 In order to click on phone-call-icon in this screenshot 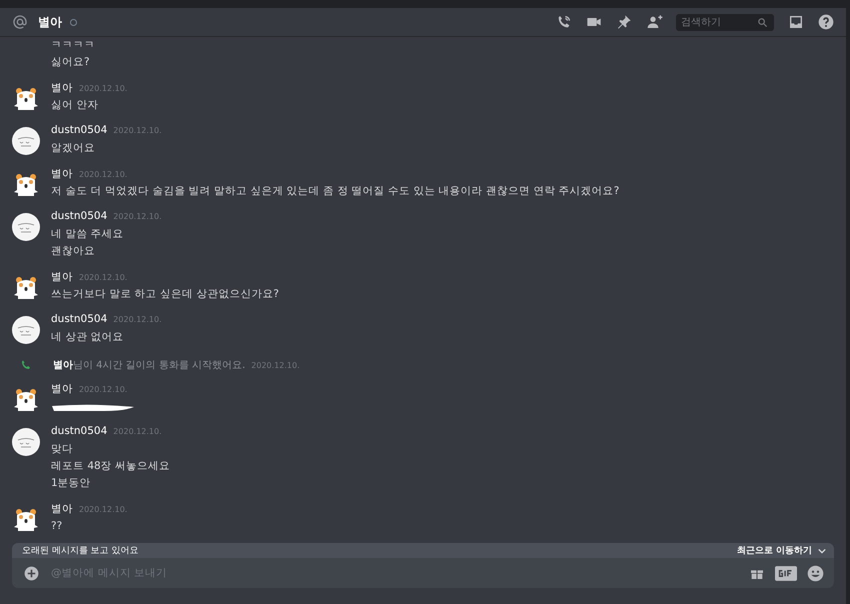, I will do `click(564, 22)`.